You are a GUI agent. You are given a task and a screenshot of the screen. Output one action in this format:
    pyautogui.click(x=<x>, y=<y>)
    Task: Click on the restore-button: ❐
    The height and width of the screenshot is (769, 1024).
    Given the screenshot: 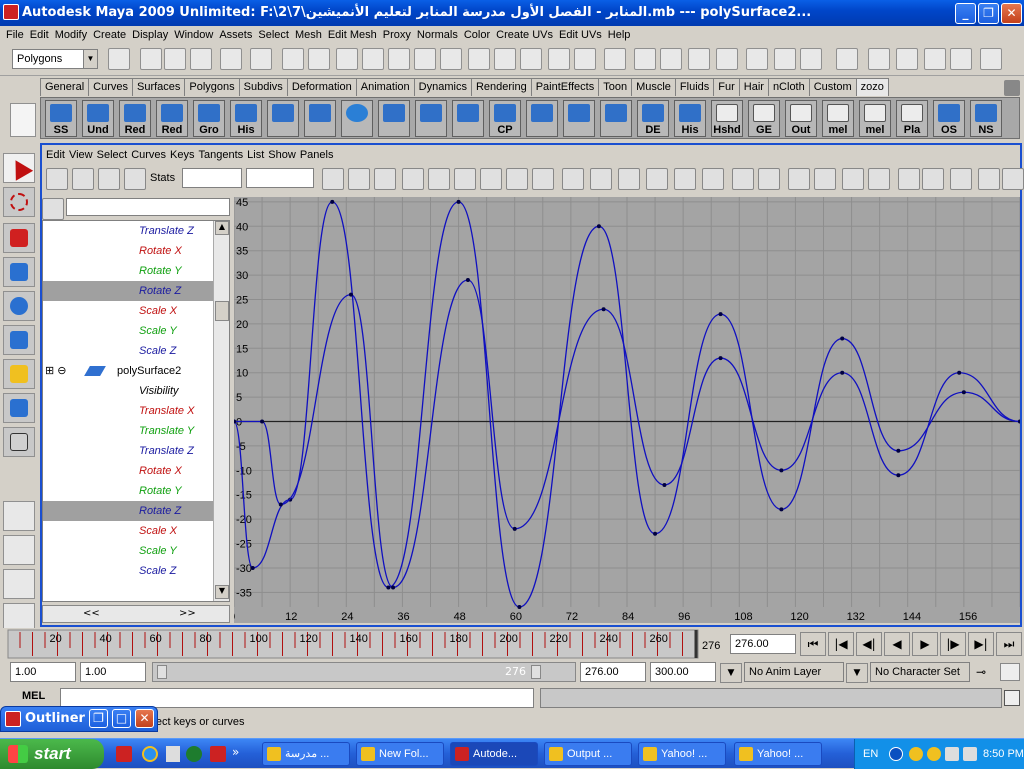 What is the action you would take?
    pyautogui.click(x=98, y=718)
    